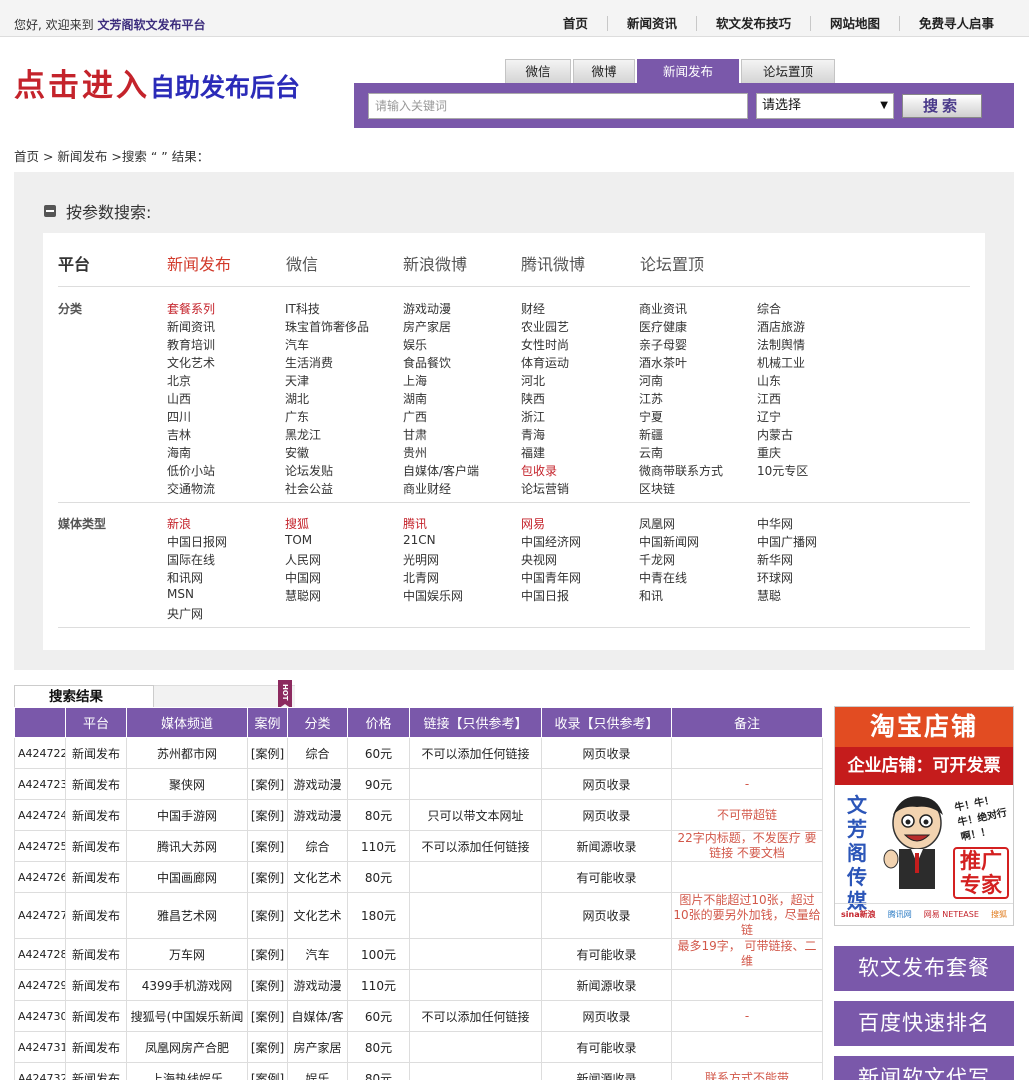 The image size is (1029, 1080). I want to click on category-option: 教育培训, so click(191, 344).